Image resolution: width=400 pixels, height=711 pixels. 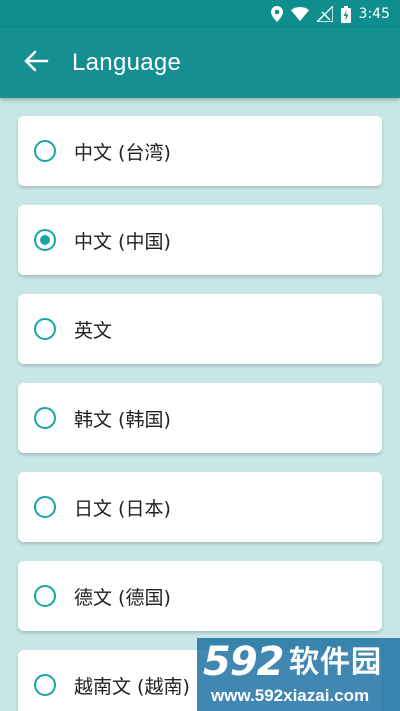 What do you see at coordinates (299, 14) in the screenshot?
I see `wifi-icon` at bounding box center [299, 14].